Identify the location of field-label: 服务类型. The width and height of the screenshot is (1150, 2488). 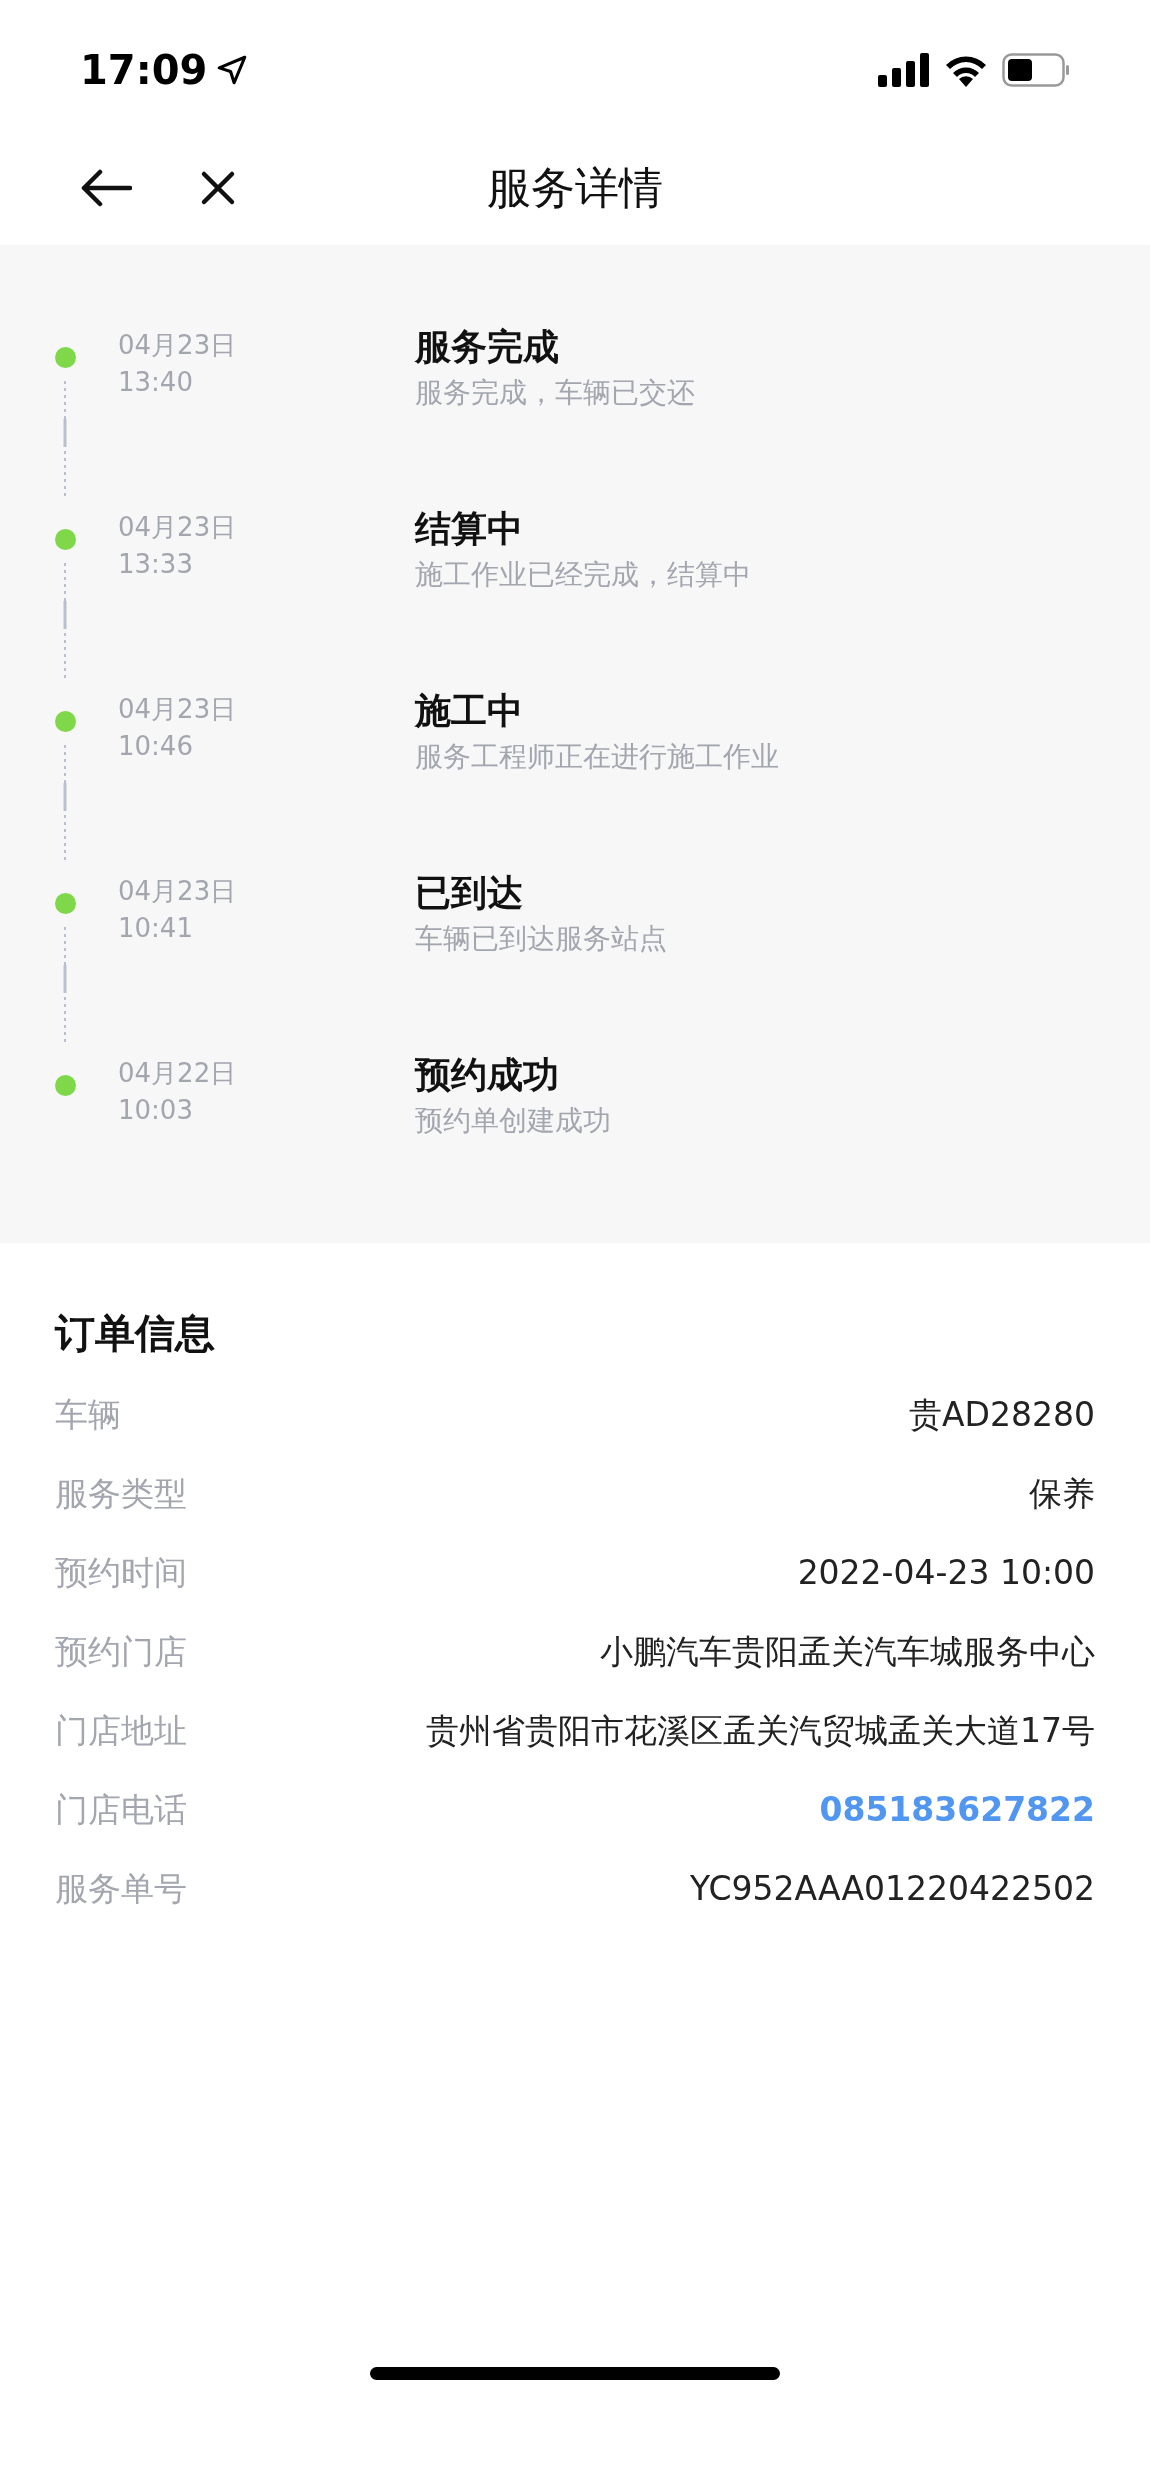
(121, 1493).